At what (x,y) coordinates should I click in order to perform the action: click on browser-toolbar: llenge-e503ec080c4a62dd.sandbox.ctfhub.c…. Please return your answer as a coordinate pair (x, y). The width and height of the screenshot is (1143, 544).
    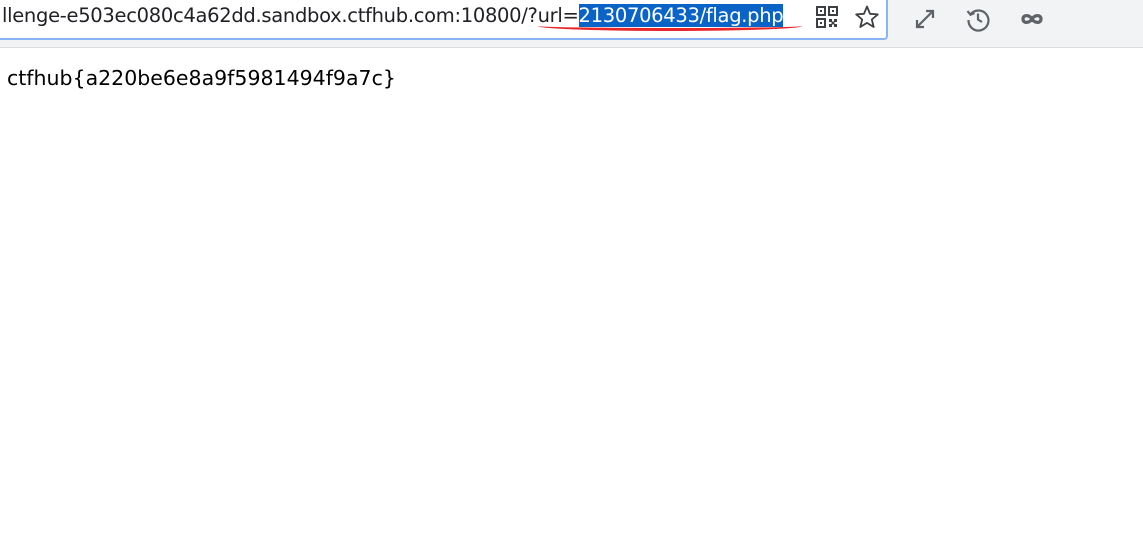
    Looking at the image, I should click on (571, 24).